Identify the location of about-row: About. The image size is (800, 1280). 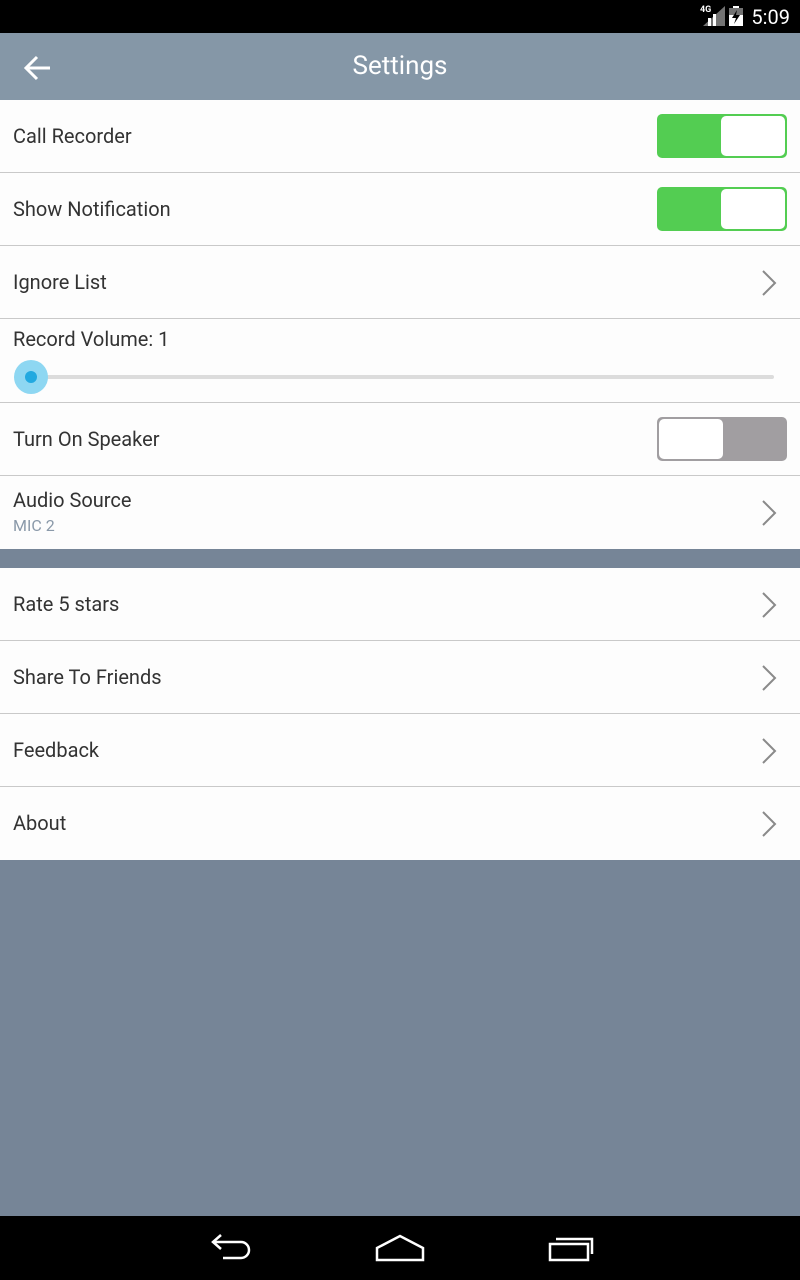
(400, 823).